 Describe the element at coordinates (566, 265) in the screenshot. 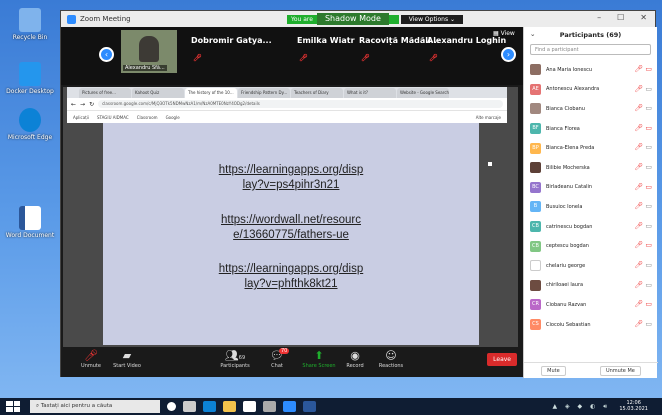

I see `participant-name: chelariu george` at that location.